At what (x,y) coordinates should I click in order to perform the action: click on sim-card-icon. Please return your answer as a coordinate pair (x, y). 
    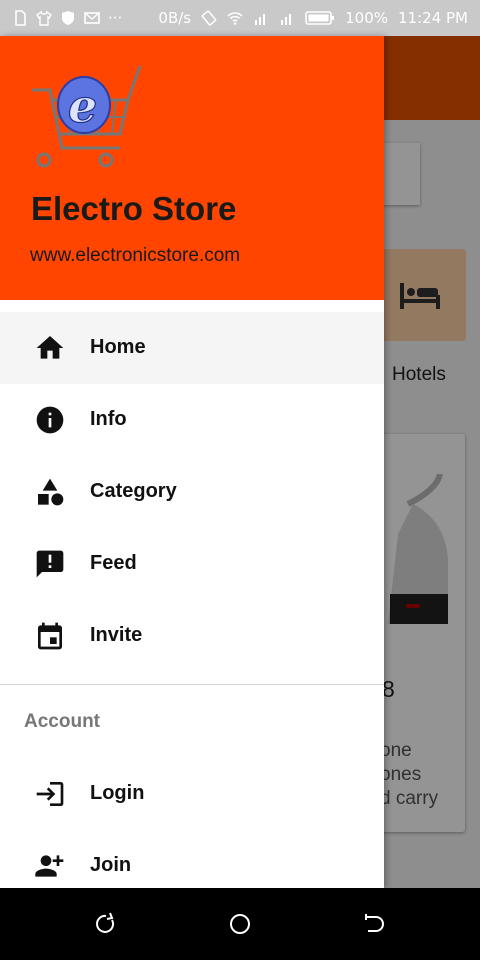
    Looking at the image, I should click on (20, 18).